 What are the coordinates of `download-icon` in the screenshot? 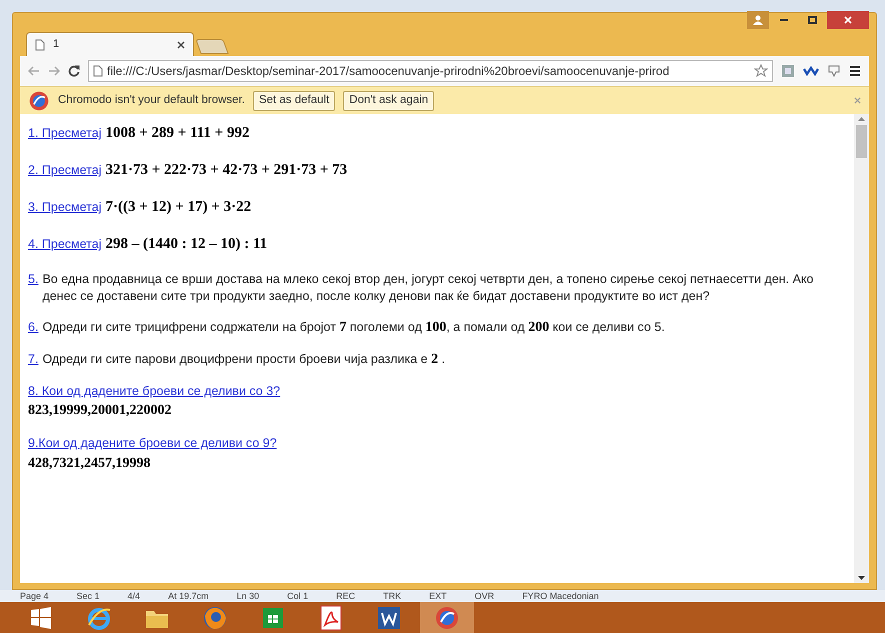 It's located at (834, 71).